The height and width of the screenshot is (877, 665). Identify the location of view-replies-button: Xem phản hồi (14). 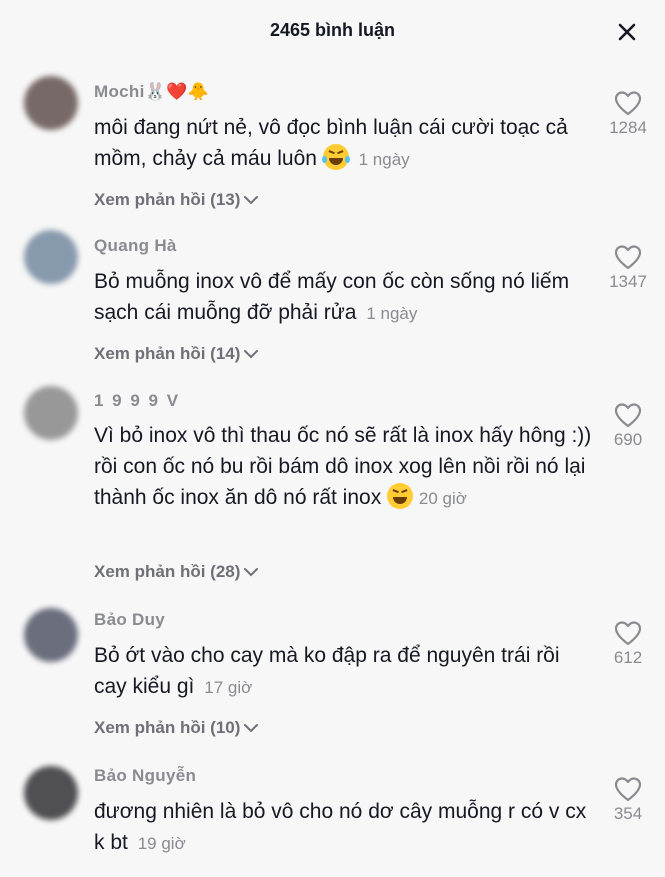
(177, 354).